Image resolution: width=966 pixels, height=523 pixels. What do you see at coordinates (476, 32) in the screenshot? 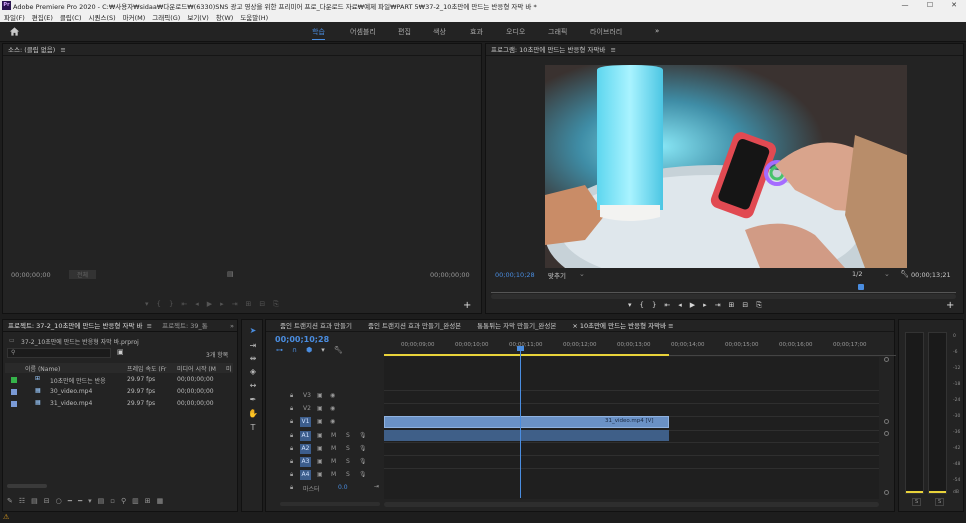
I see `ws-tab-effects: 효과` at bounding box center [476, 32].